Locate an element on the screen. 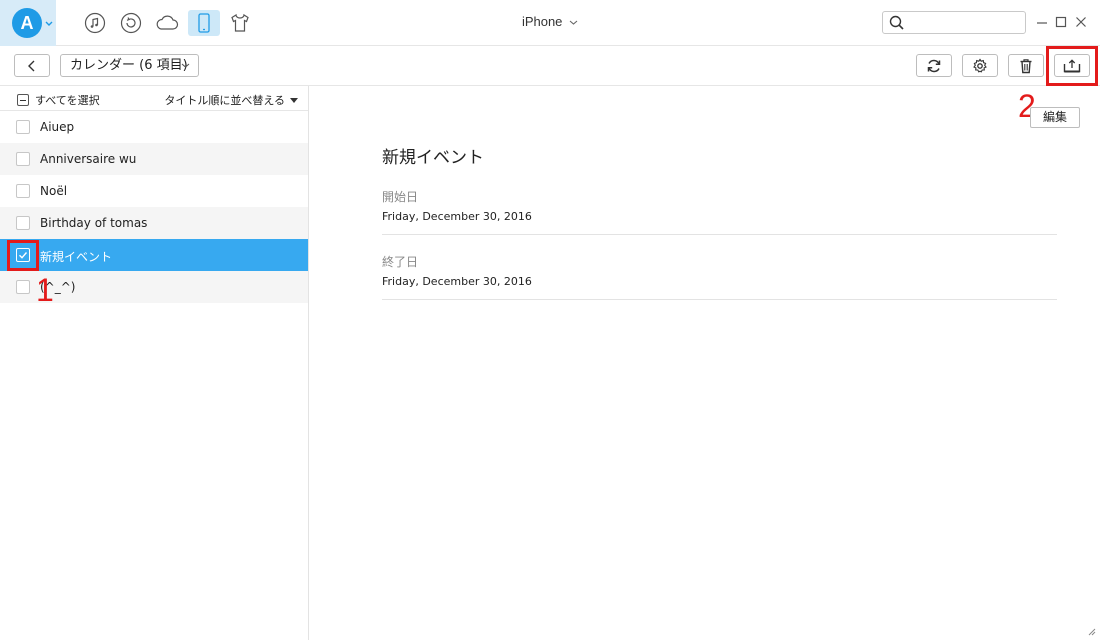 This screenshot has height=640, width=1100. list-item-selected: 新規イベント is located at coordinates (154, 255).